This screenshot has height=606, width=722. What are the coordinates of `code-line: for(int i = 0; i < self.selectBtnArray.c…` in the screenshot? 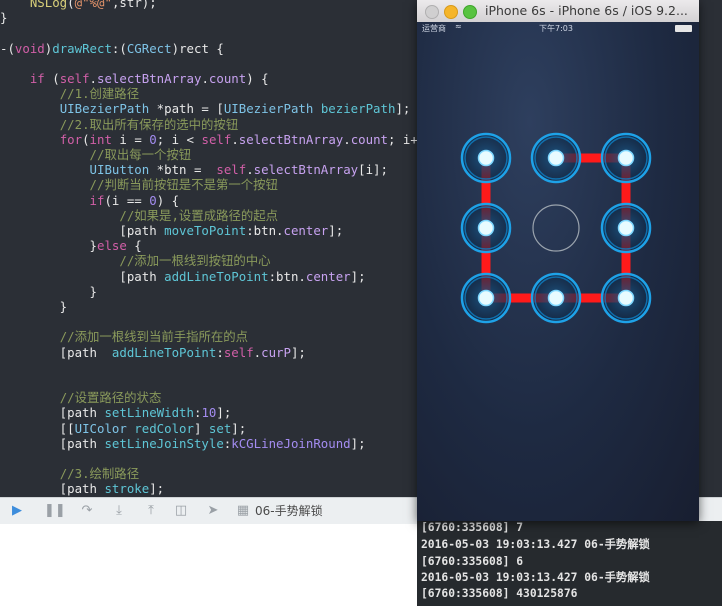 It's located at (242, 139).